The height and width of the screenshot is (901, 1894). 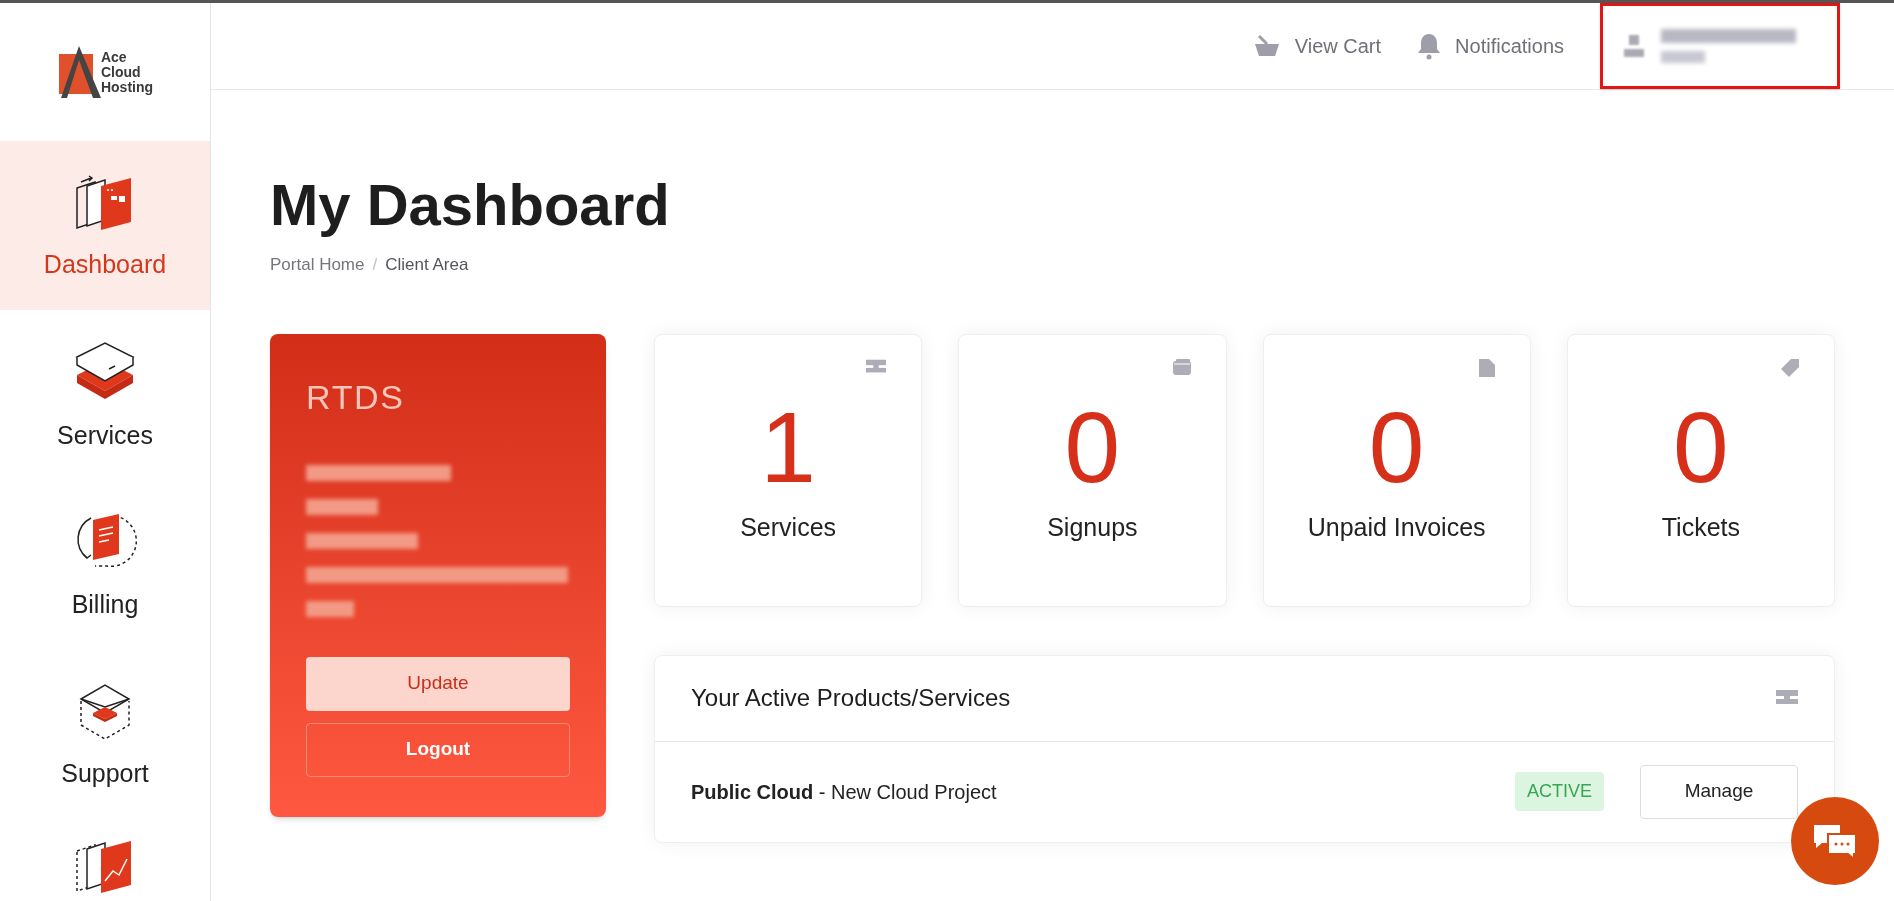 I want to click on sidebar-item: Support, so click(x=105, y=732).